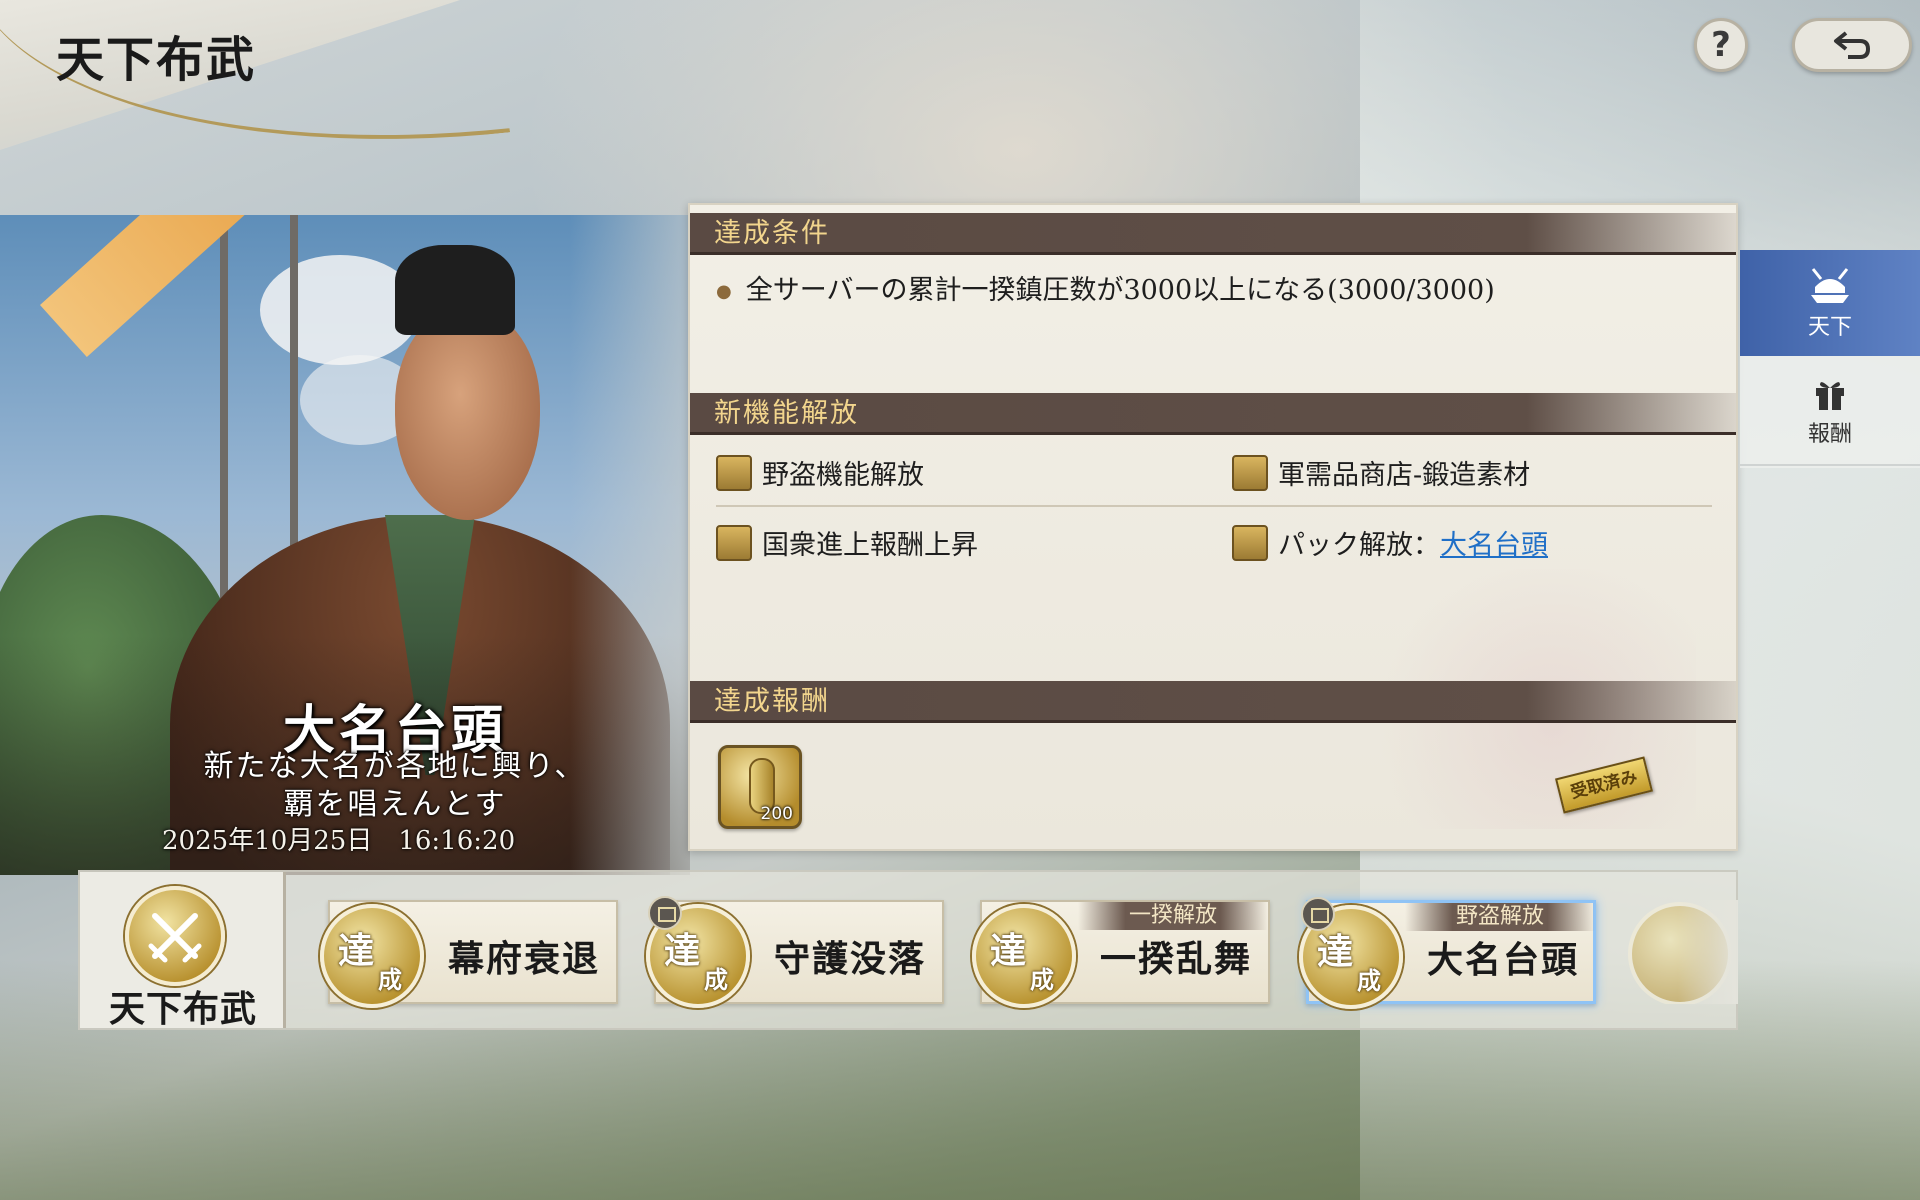 The image size is (1920, 1200). I want to click on stage-card-current: 野盗解放 達 成 大名台頭, so click(1447, 953).